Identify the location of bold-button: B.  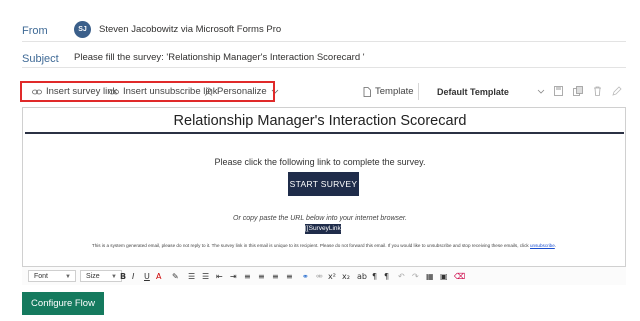
(123, 276).